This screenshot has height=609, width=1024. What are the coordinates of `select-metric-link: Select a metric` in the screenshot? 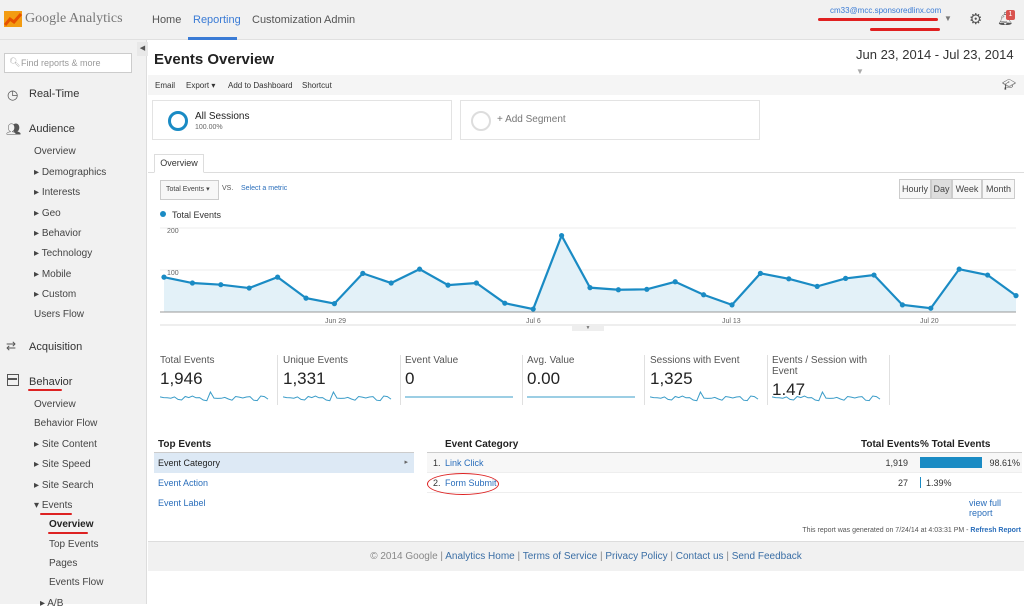 It's located at (264, 188).